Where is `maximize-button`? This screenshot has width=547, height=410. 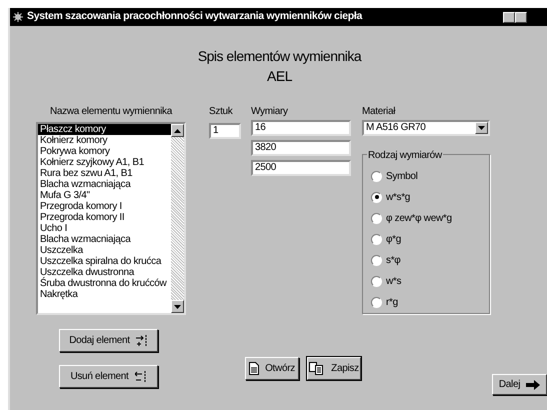 maximize-button is located at coordinates (521, 17).